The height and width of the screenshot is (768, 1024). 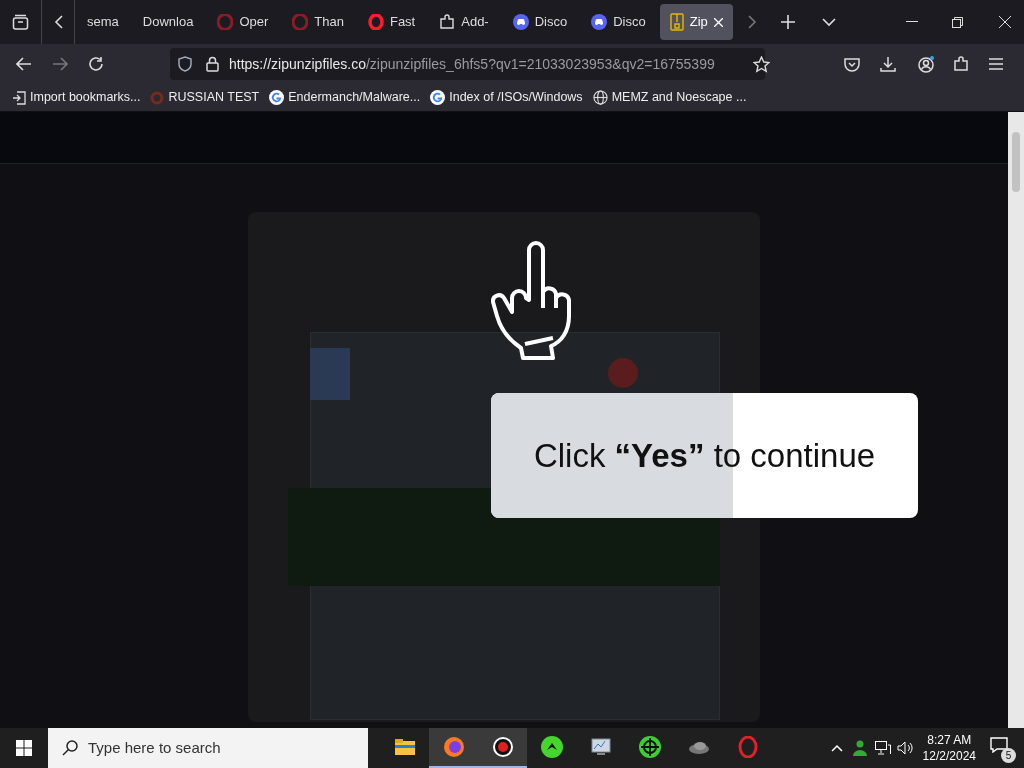 I want to click on chevron-down-icon, so click(x=828, y=22).